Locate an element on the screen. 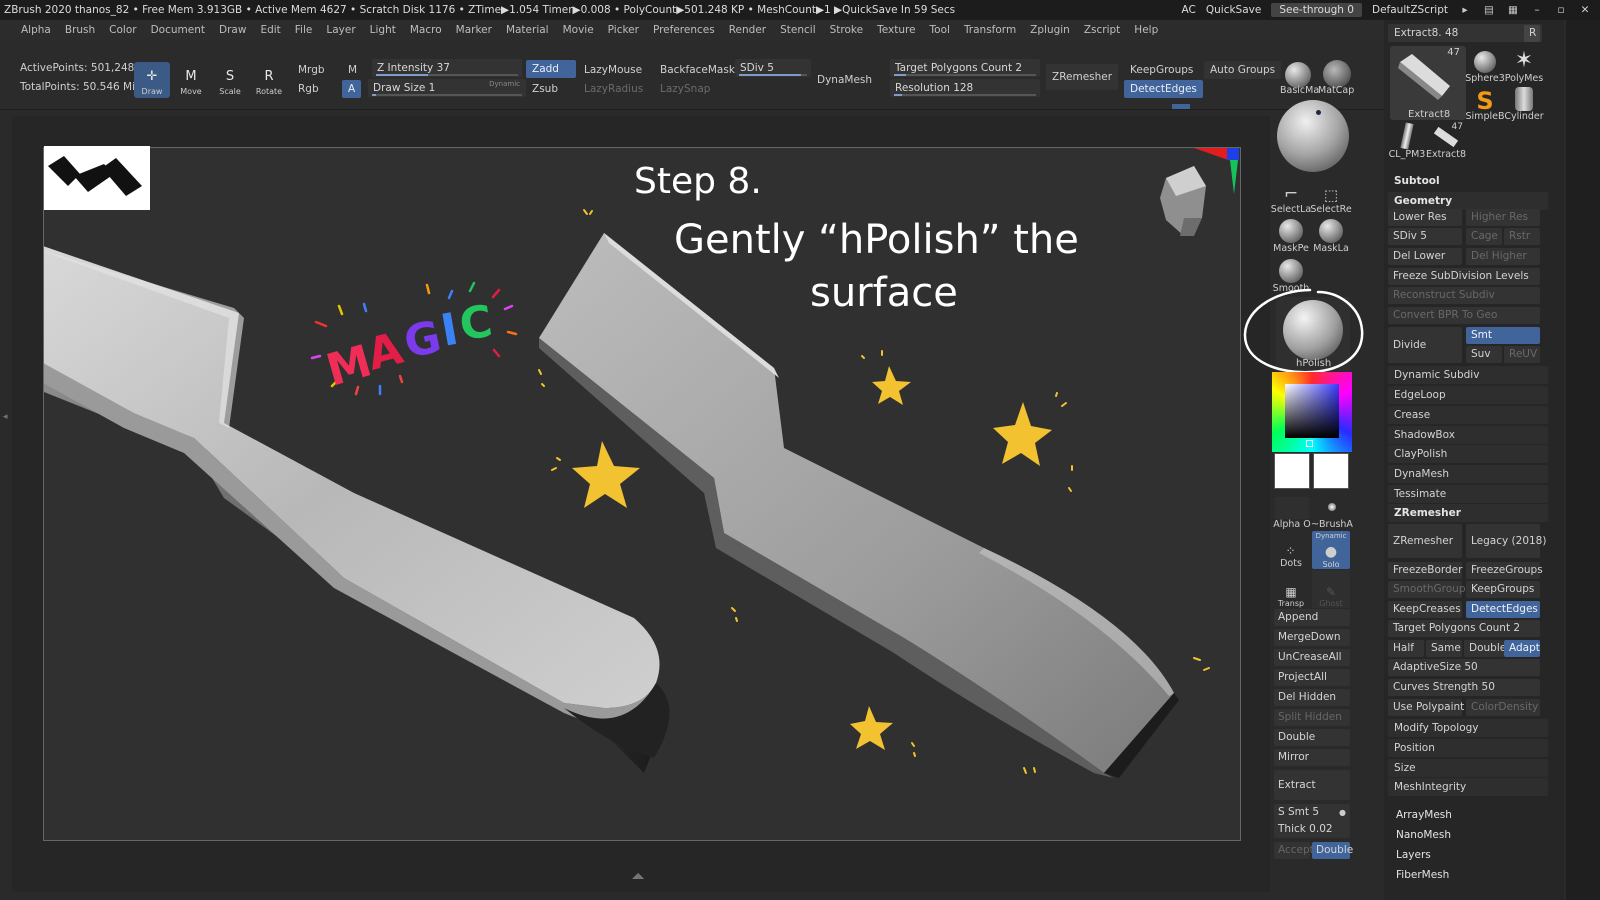 This screenshot has height=900, width=1600. menu-stroke: Stroke is located at coordinates (846, 30).